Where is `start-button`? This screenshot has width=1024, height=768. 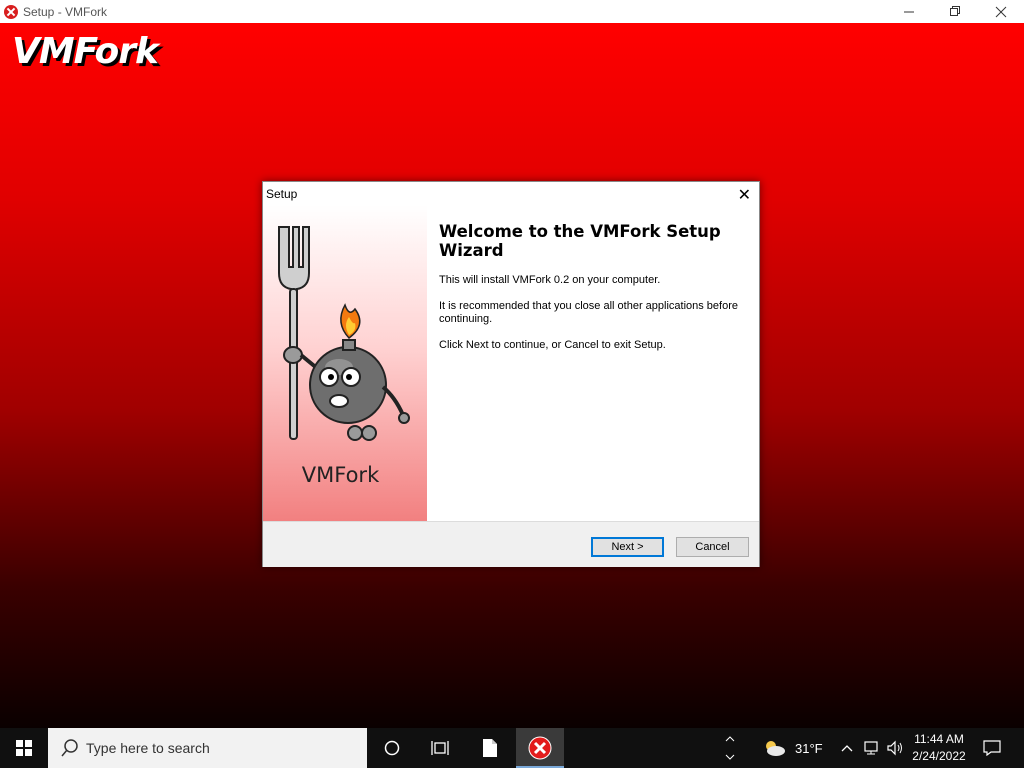
start-button is located at coordinates (24, 748).